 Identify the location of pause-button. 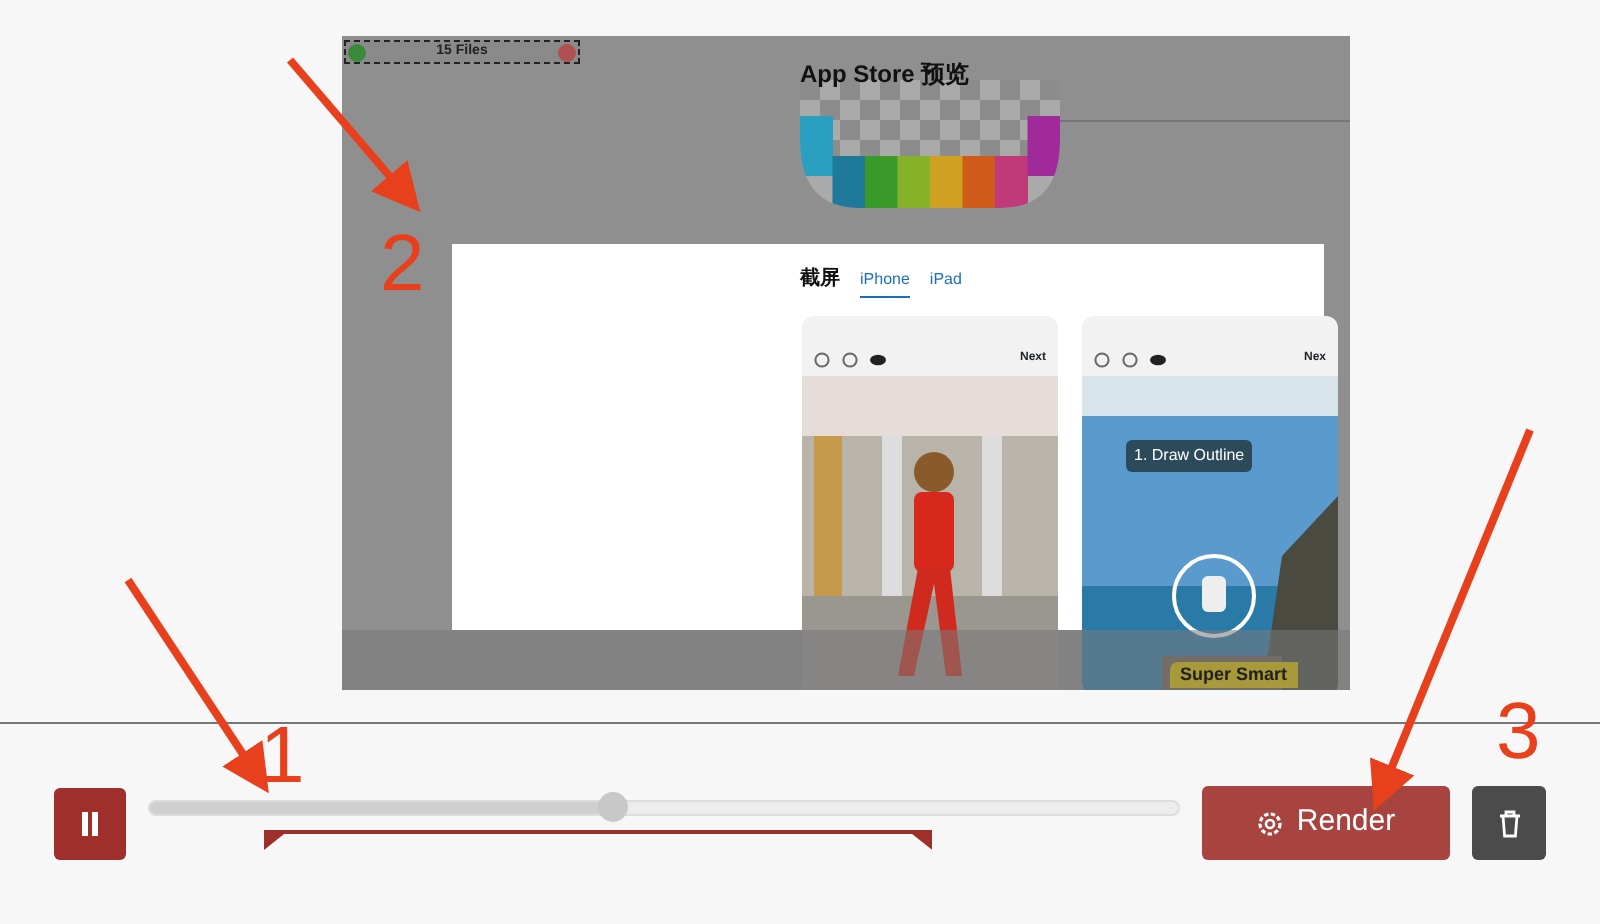
(90, 823).